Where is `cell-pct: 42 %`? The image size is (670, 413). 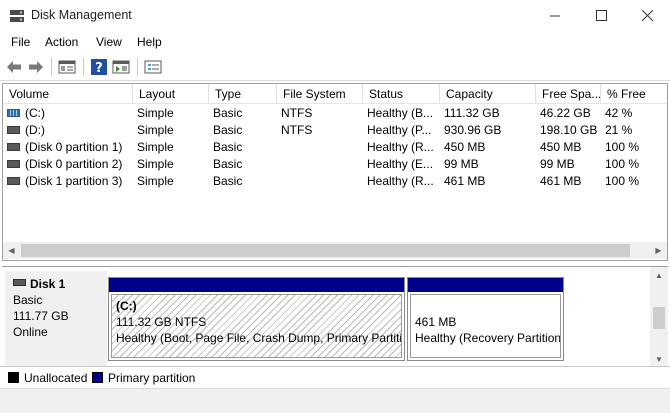 cell-pct: 42 % is located at coordinates (619, 113).